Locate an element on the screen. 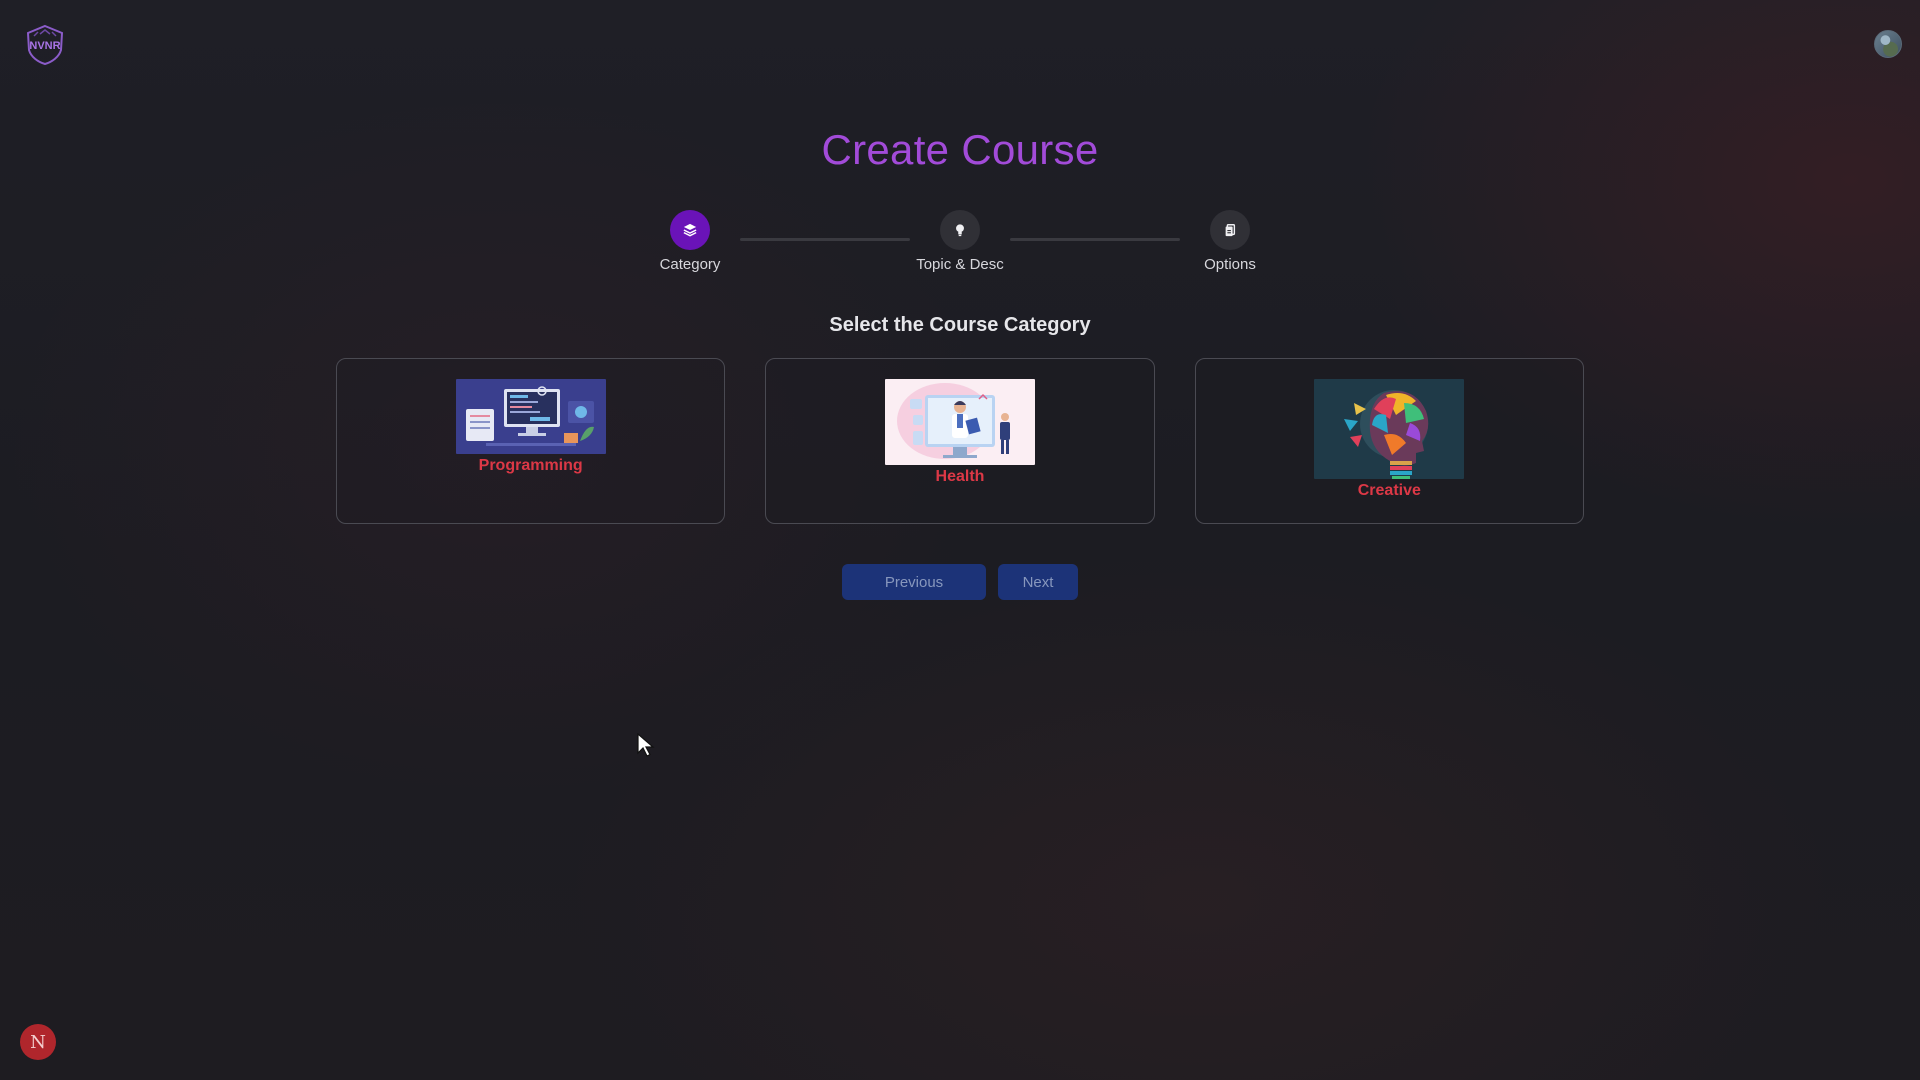 This screenshot has height=1080, width=1920. step-topic-desc: Topic & Desc is located at coordinates (960, 241).